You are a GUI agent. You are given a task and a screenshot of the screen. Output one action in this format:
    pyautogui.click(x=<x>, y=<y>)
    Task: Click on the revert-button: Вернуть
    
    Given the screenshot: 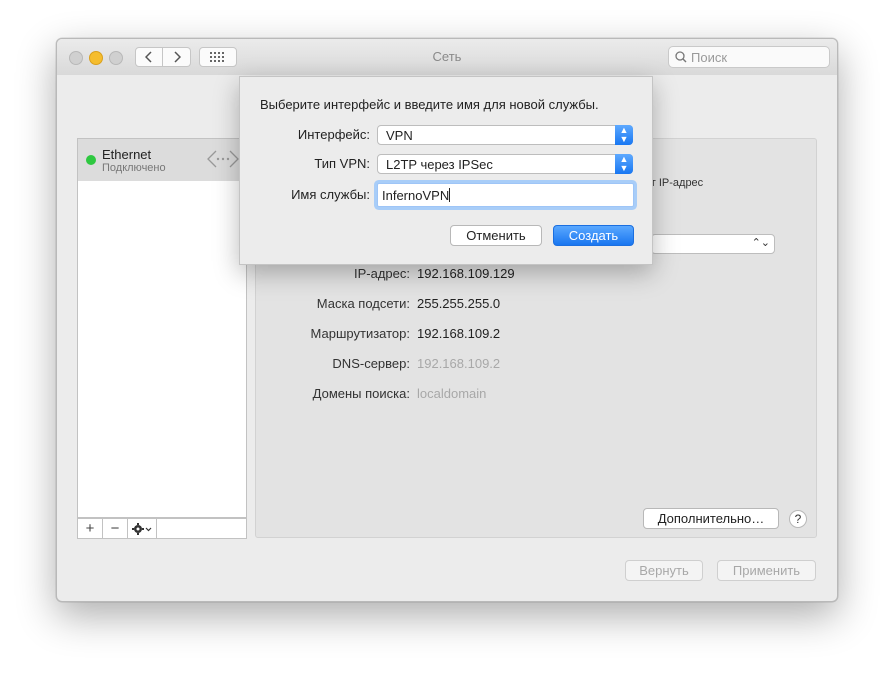 What is the action you would take?
    pyautogui.click(x=664, y=570)
    